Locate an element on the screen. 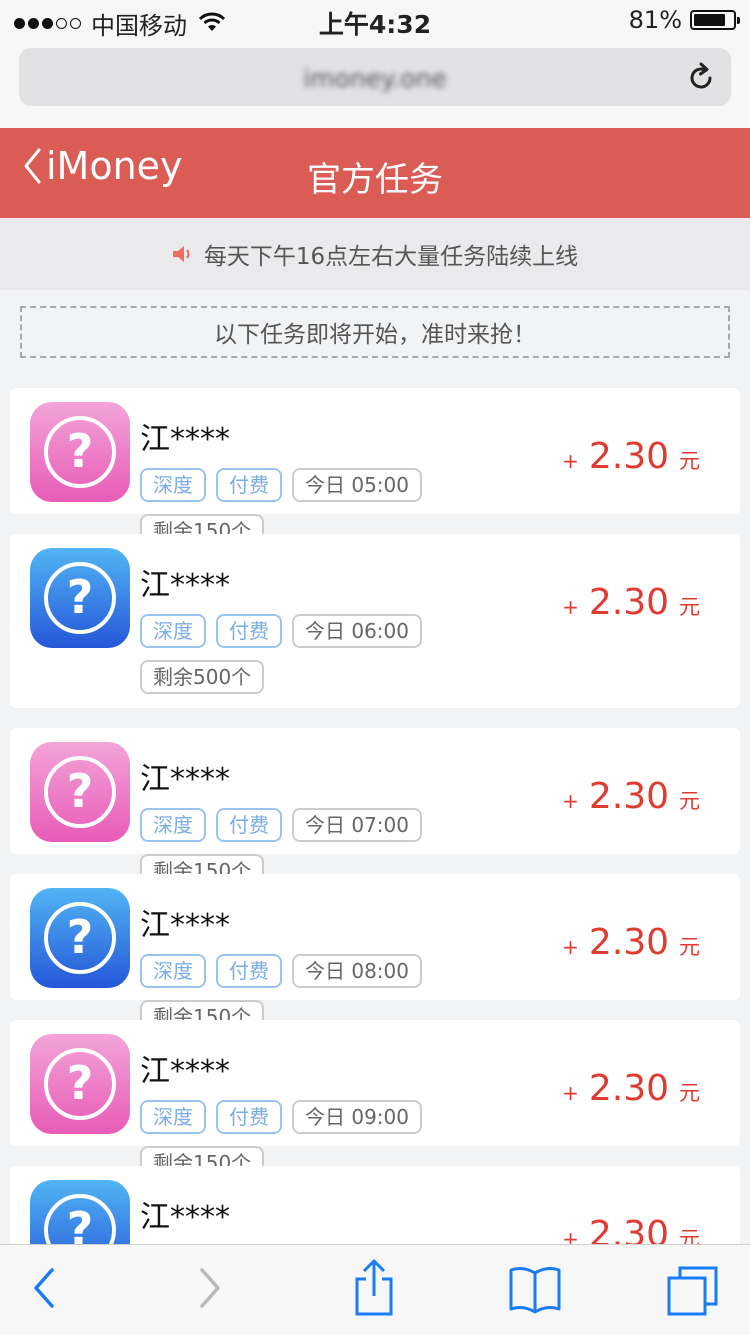 This screenshot has width=750, height=1335. notice-text: 每天下午16点左右大量任务陆续上线 is located at coordinates (391, 257).